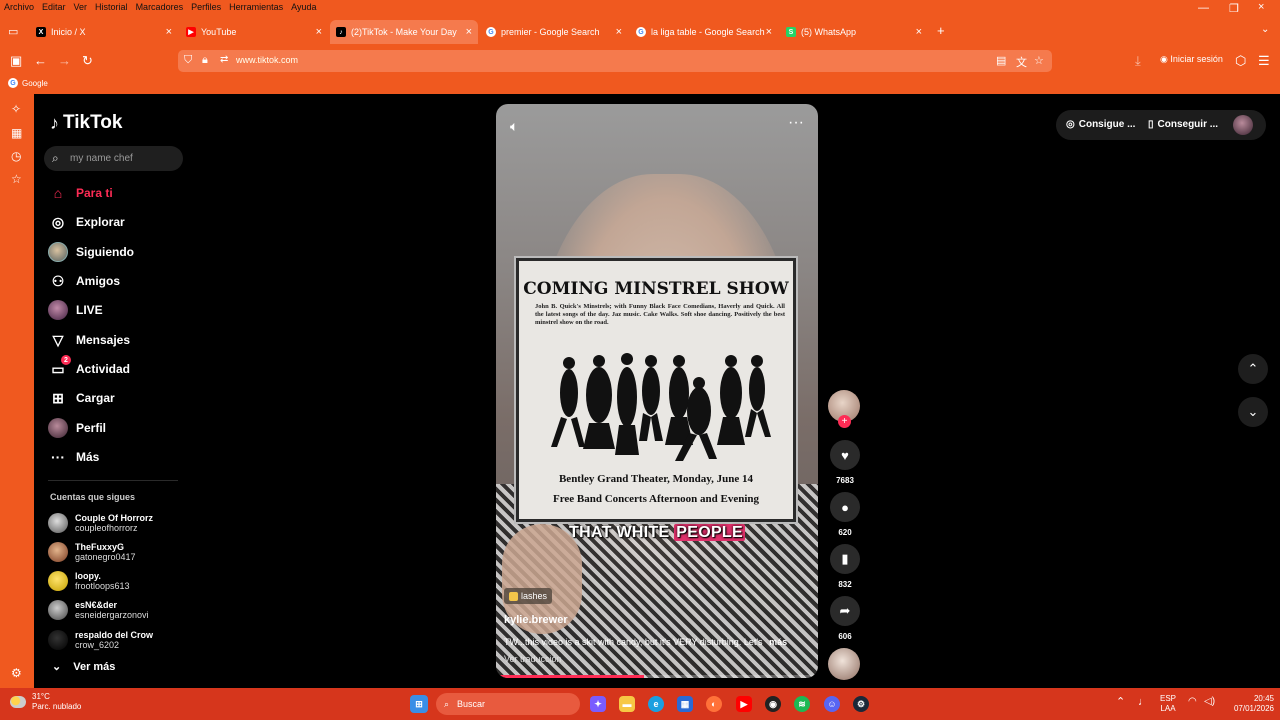 The width and height of the screenshot is (1280, 720). What do you see at coordinates (773, 704) in the screenshot?
I see `chrome-icon: ◉` at bounding box center [773, 704].